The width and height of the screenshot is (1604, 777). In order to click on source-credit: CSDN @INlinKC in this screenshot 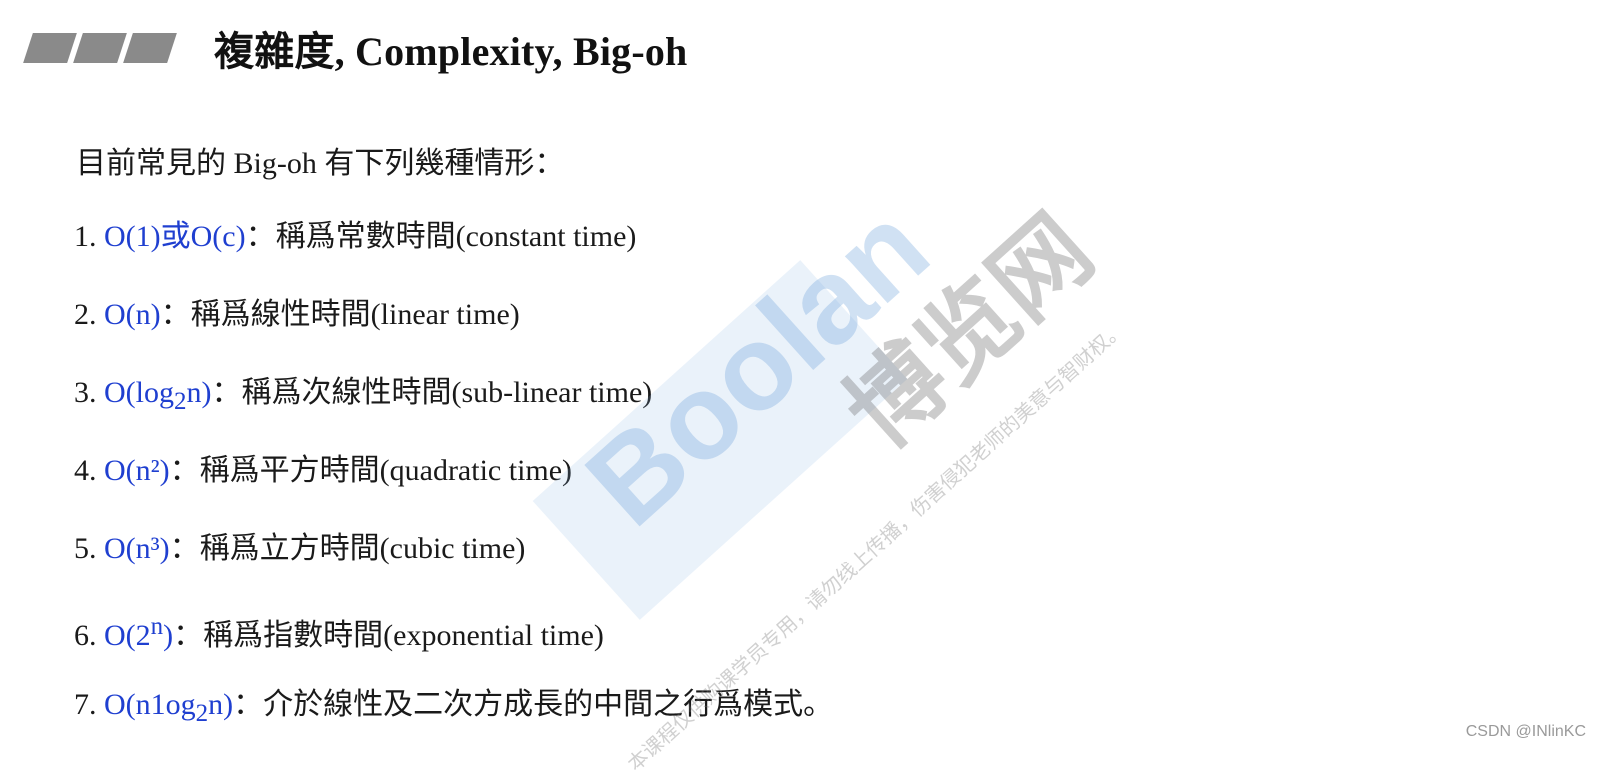, I will do `click(1525, 731)`.